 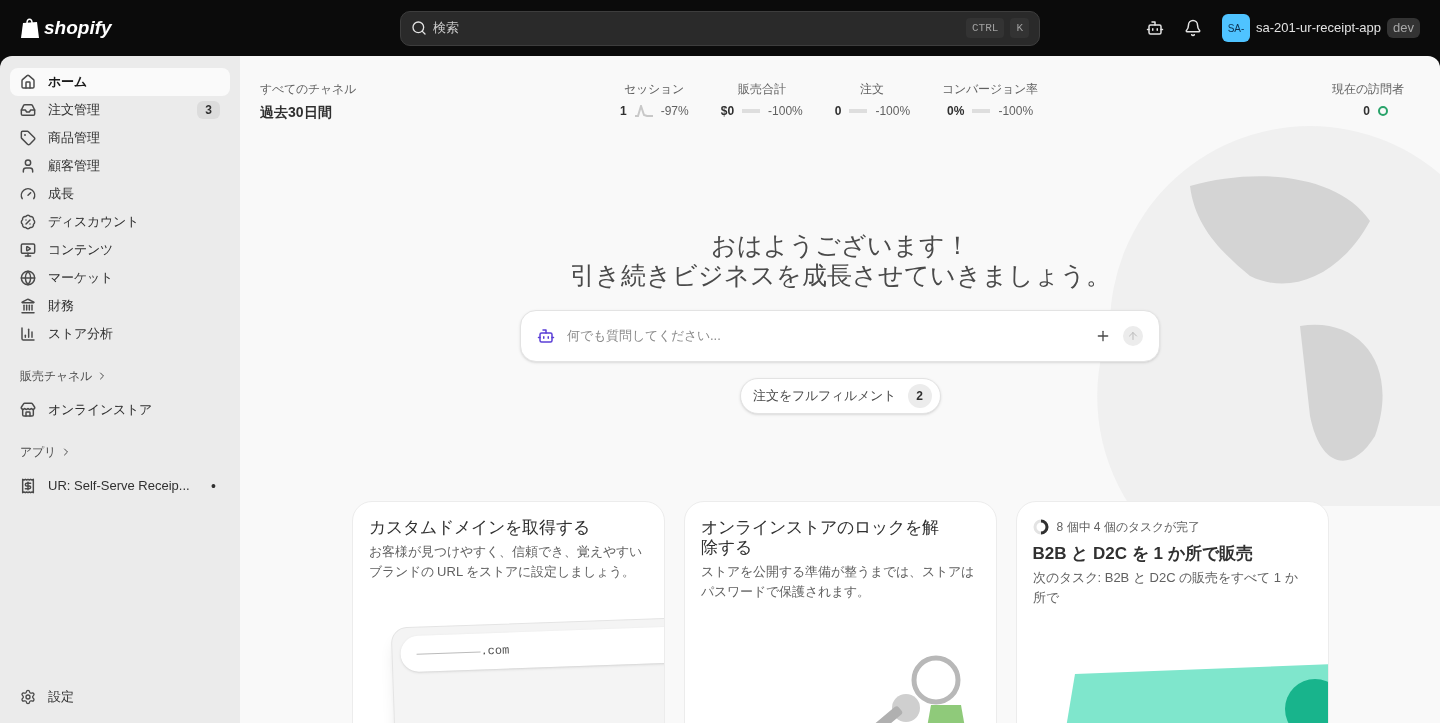 What do you see at coordinates (696, 28) in the screenshot?
I see `search-field: 検索` at bounding box center [696, 28].